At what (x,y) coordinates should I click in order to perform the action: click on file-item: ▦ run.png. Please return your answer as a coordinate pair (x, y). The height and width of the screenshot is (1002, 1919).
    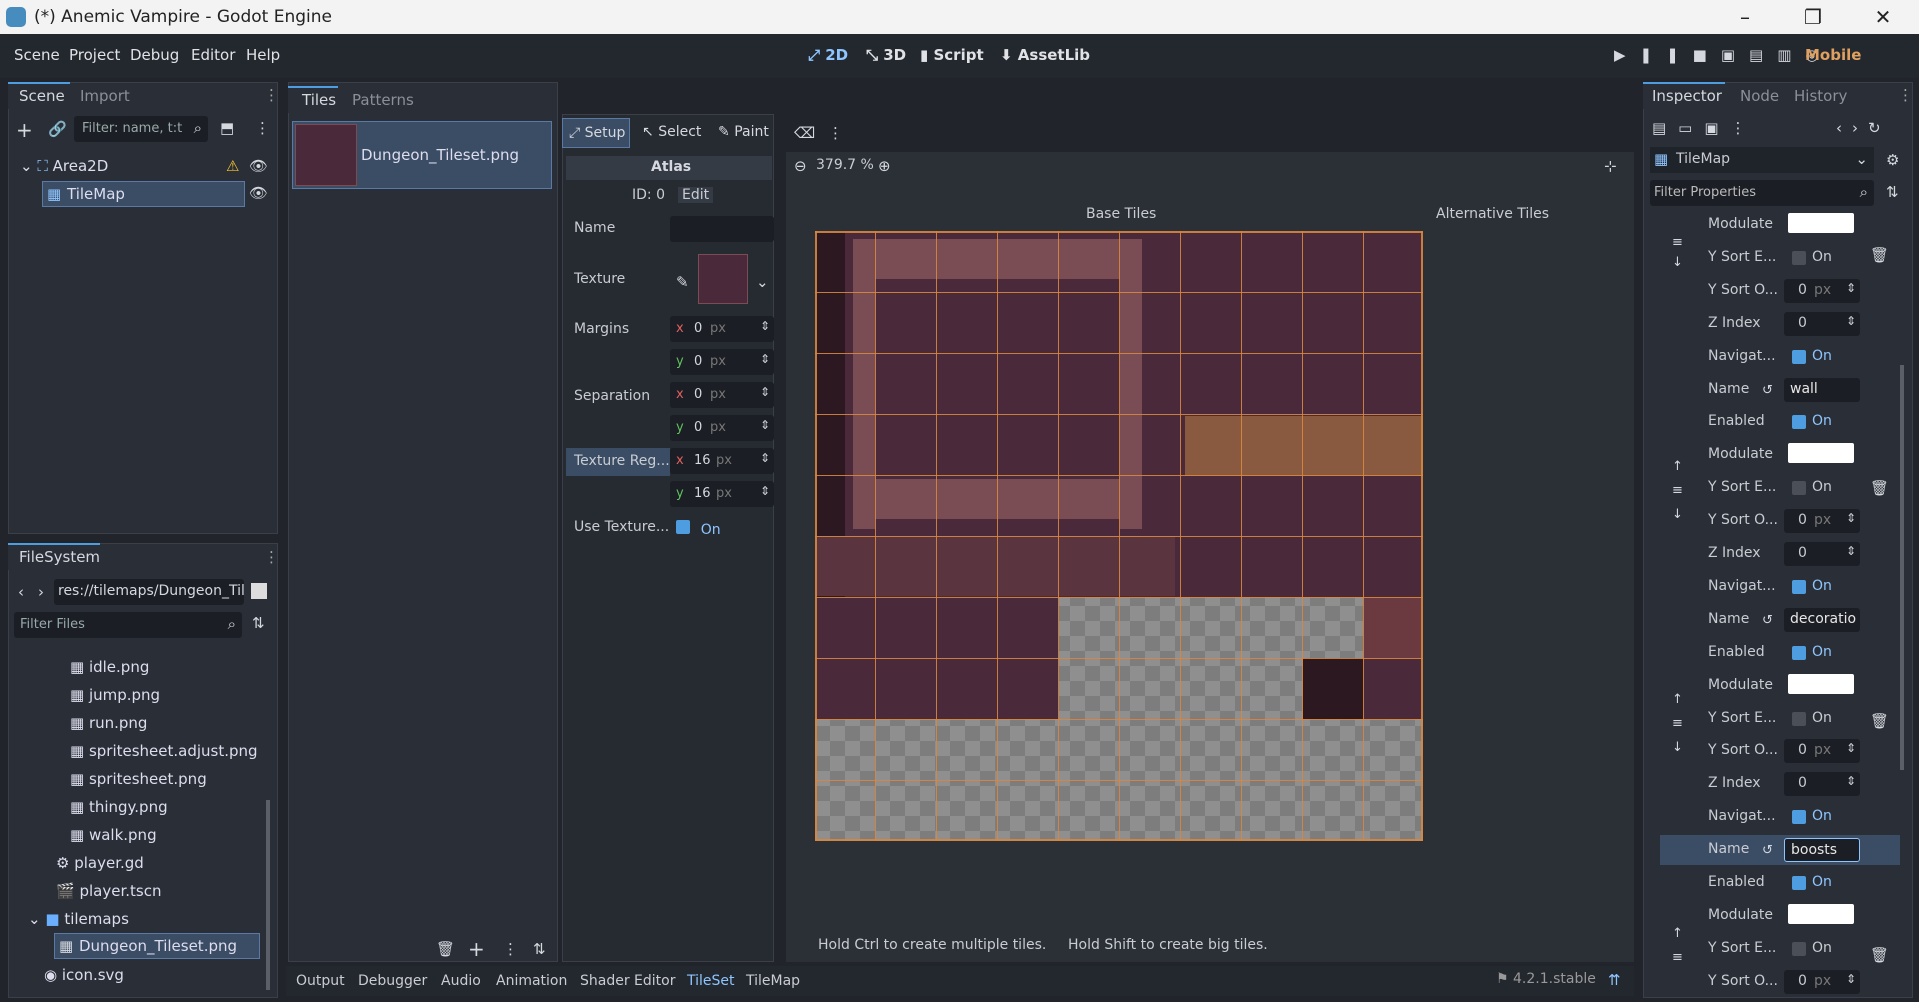
    Looking at the image, I should click on (108, 723).